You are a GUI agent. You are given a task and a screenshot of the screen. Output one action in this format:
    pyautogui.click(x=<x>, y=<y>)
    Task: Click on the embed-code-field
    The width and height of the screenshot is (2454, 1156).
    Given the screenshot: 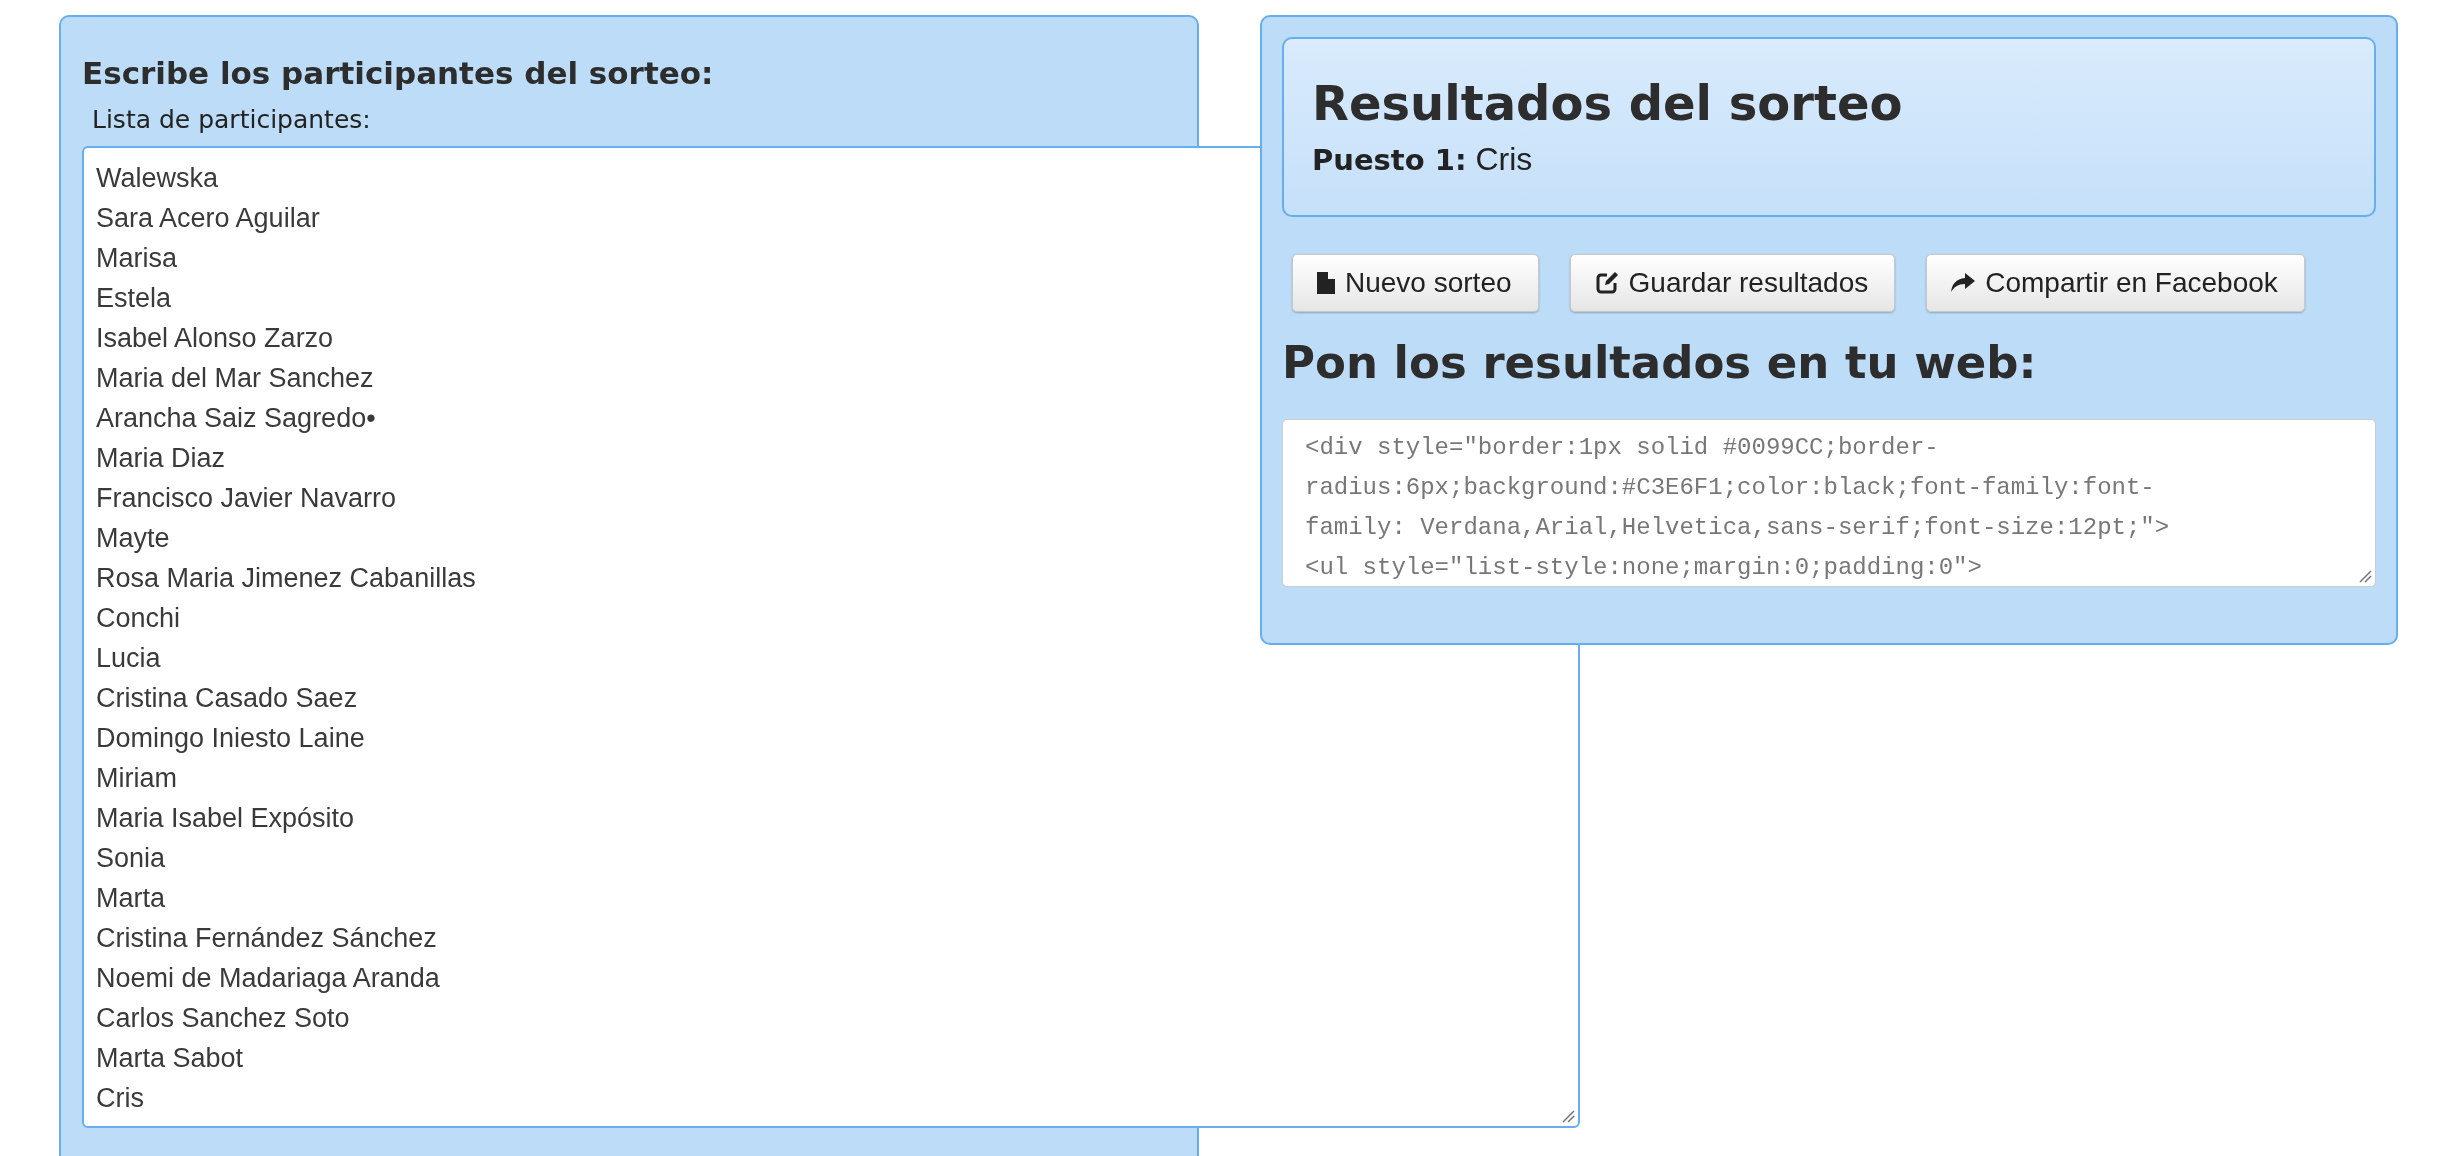 What is the action you would take?
    pyautogui.click(x=1829, y=503)
    